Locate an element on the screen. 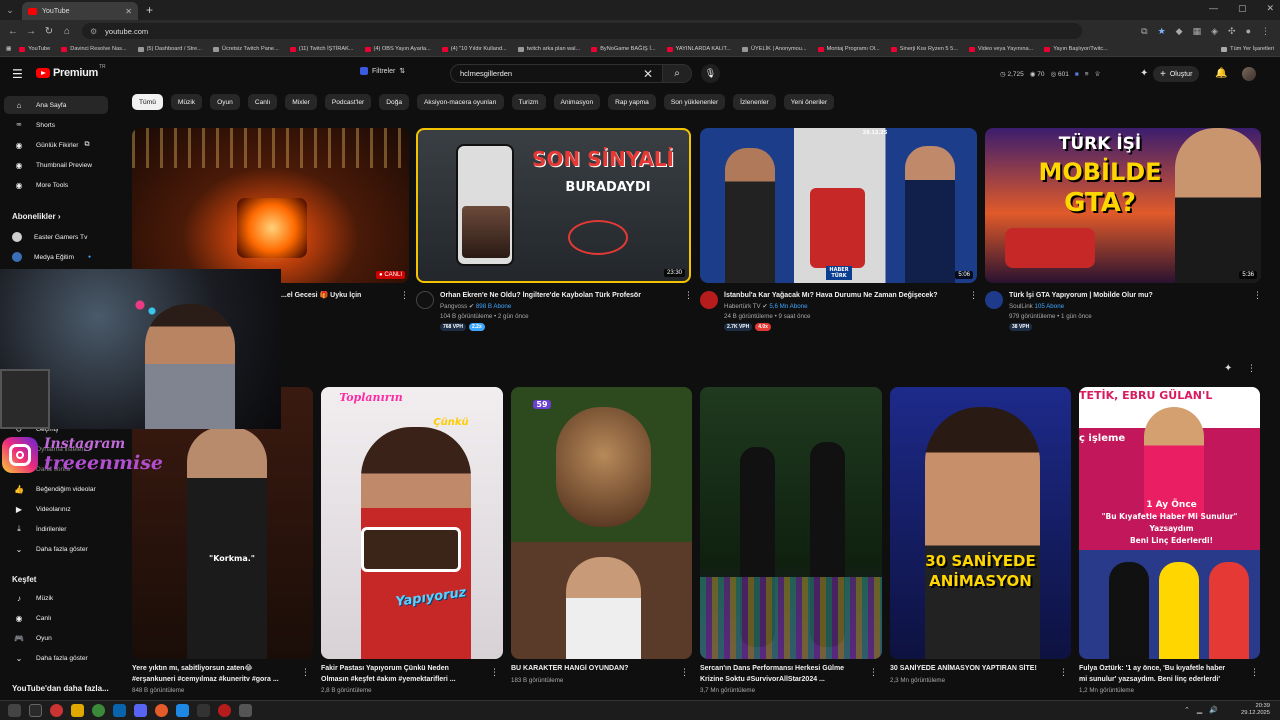 The height and width of the screenshot is (720, 1280). firefox-icon is located at coordinates (161, 710).